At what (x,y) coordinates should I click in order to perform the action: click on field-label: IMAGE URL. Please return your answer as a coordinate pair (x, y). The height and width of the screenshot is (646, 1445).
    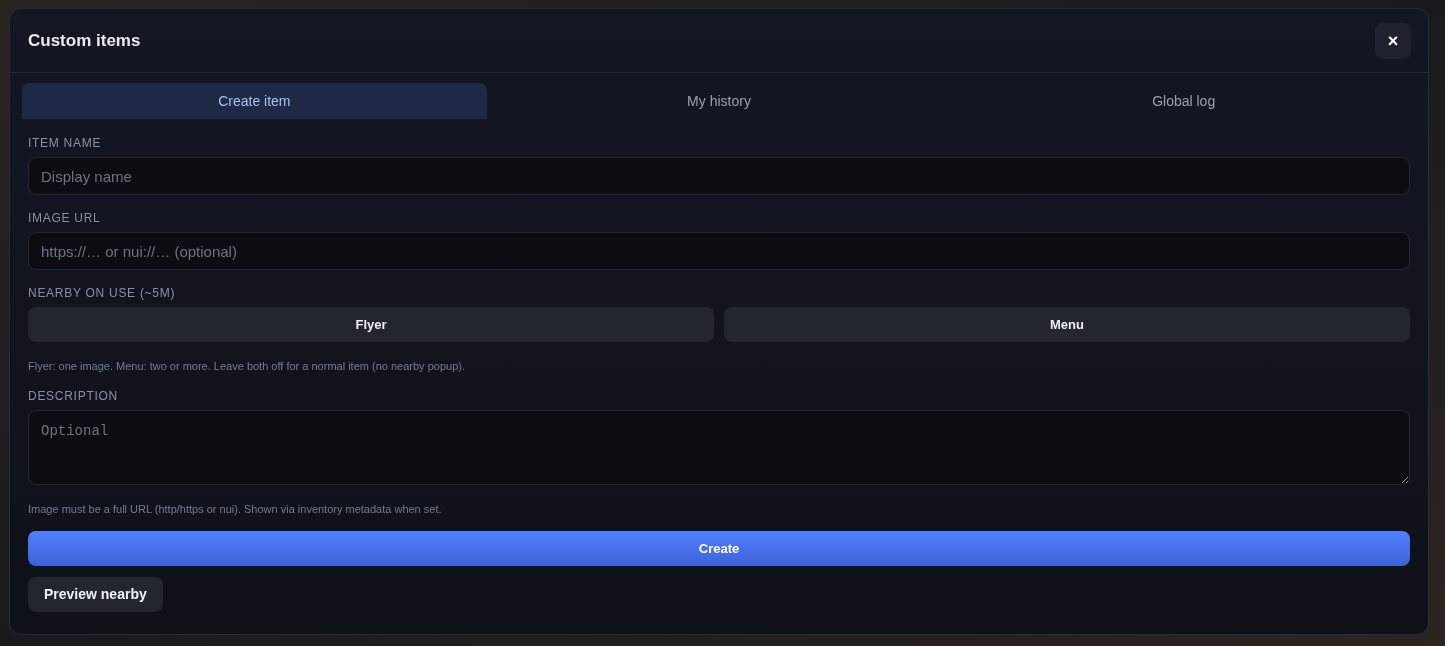
    Looking at the image, I should click on (65, 218).